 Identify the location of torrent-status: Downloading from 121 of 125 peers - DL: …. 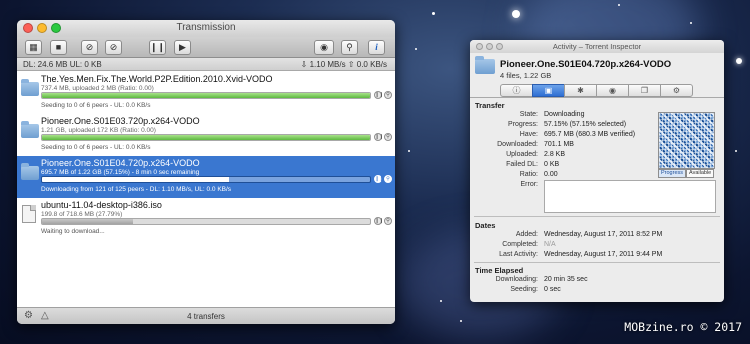
(136, 189).